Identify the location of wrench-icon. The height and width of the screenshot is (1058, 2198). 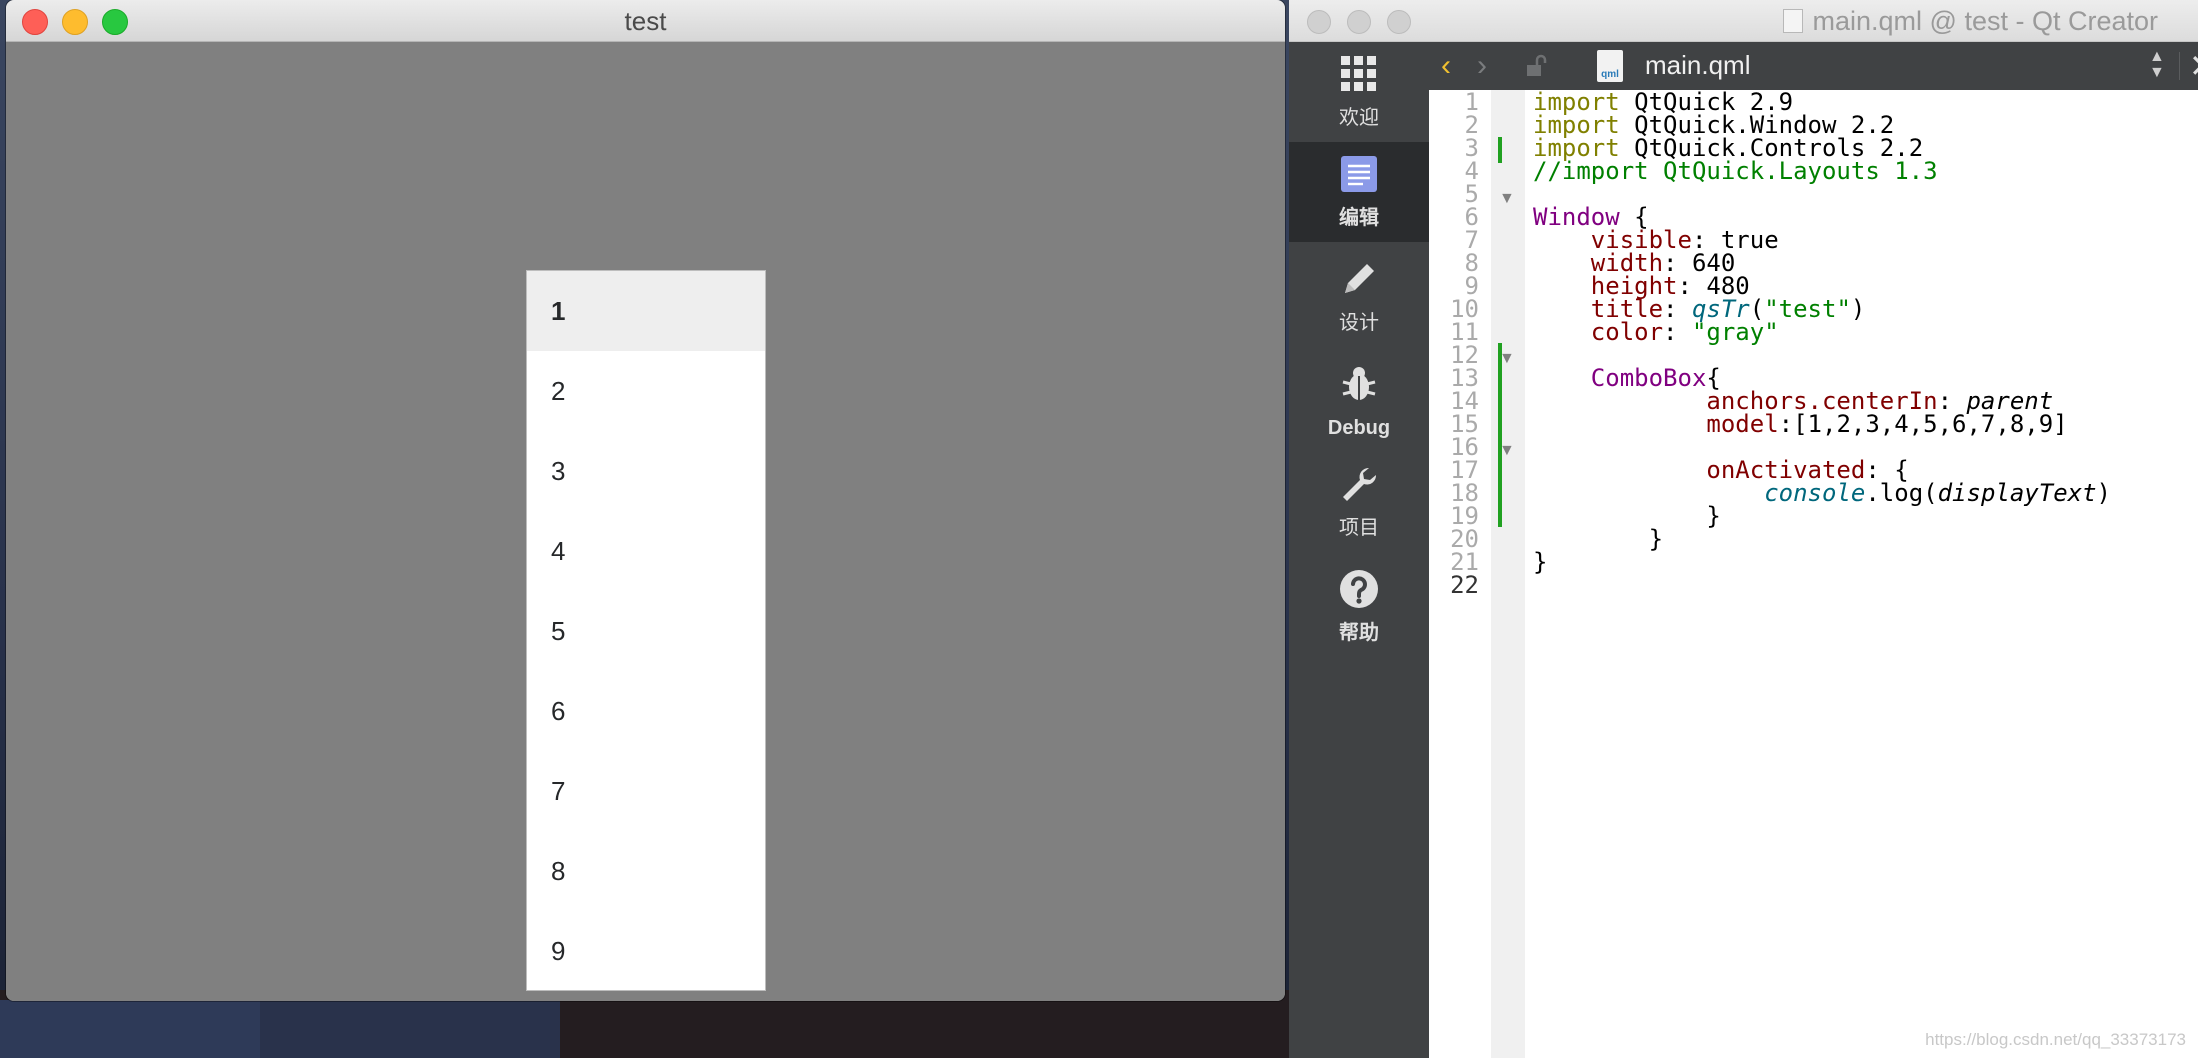
(1360, 484).